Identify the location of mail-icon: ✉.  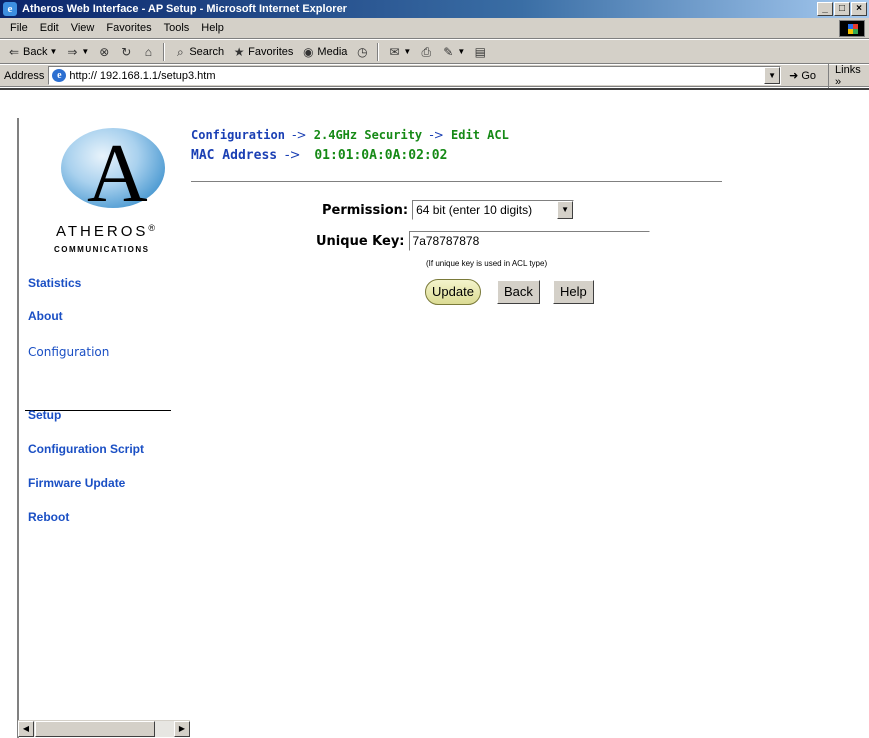
(394, 51).